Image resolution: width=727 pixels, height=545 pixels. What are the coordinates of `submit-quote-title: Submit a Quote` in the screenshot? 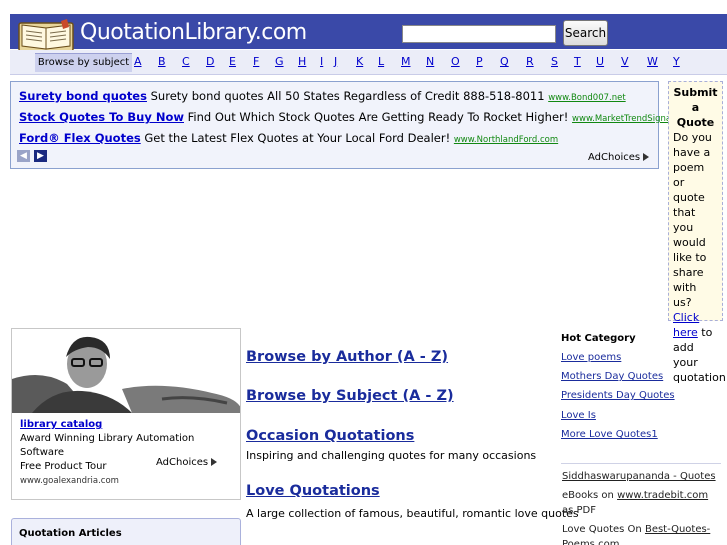 It's located at (695, 107).